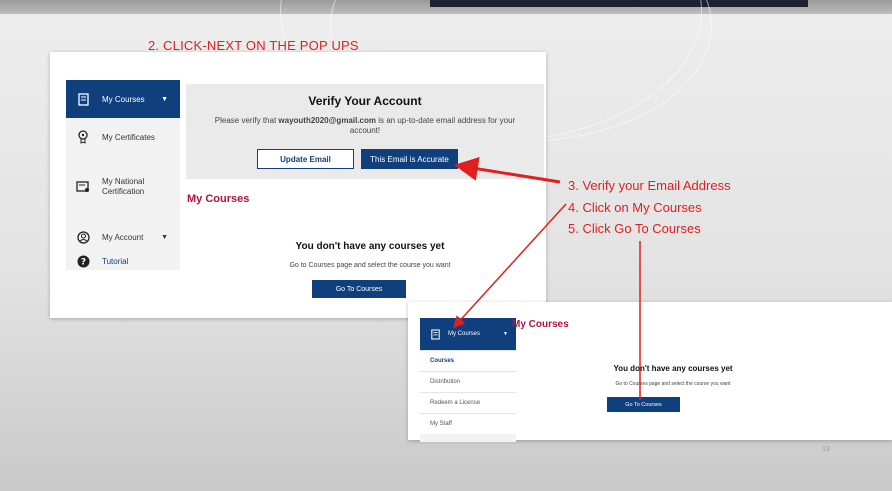 This screenshot has width=892, height=491. Describe the element at coordinates (468, 423) in the screenshot. I see `submenu-item-my-staff: My Staff` at that location.